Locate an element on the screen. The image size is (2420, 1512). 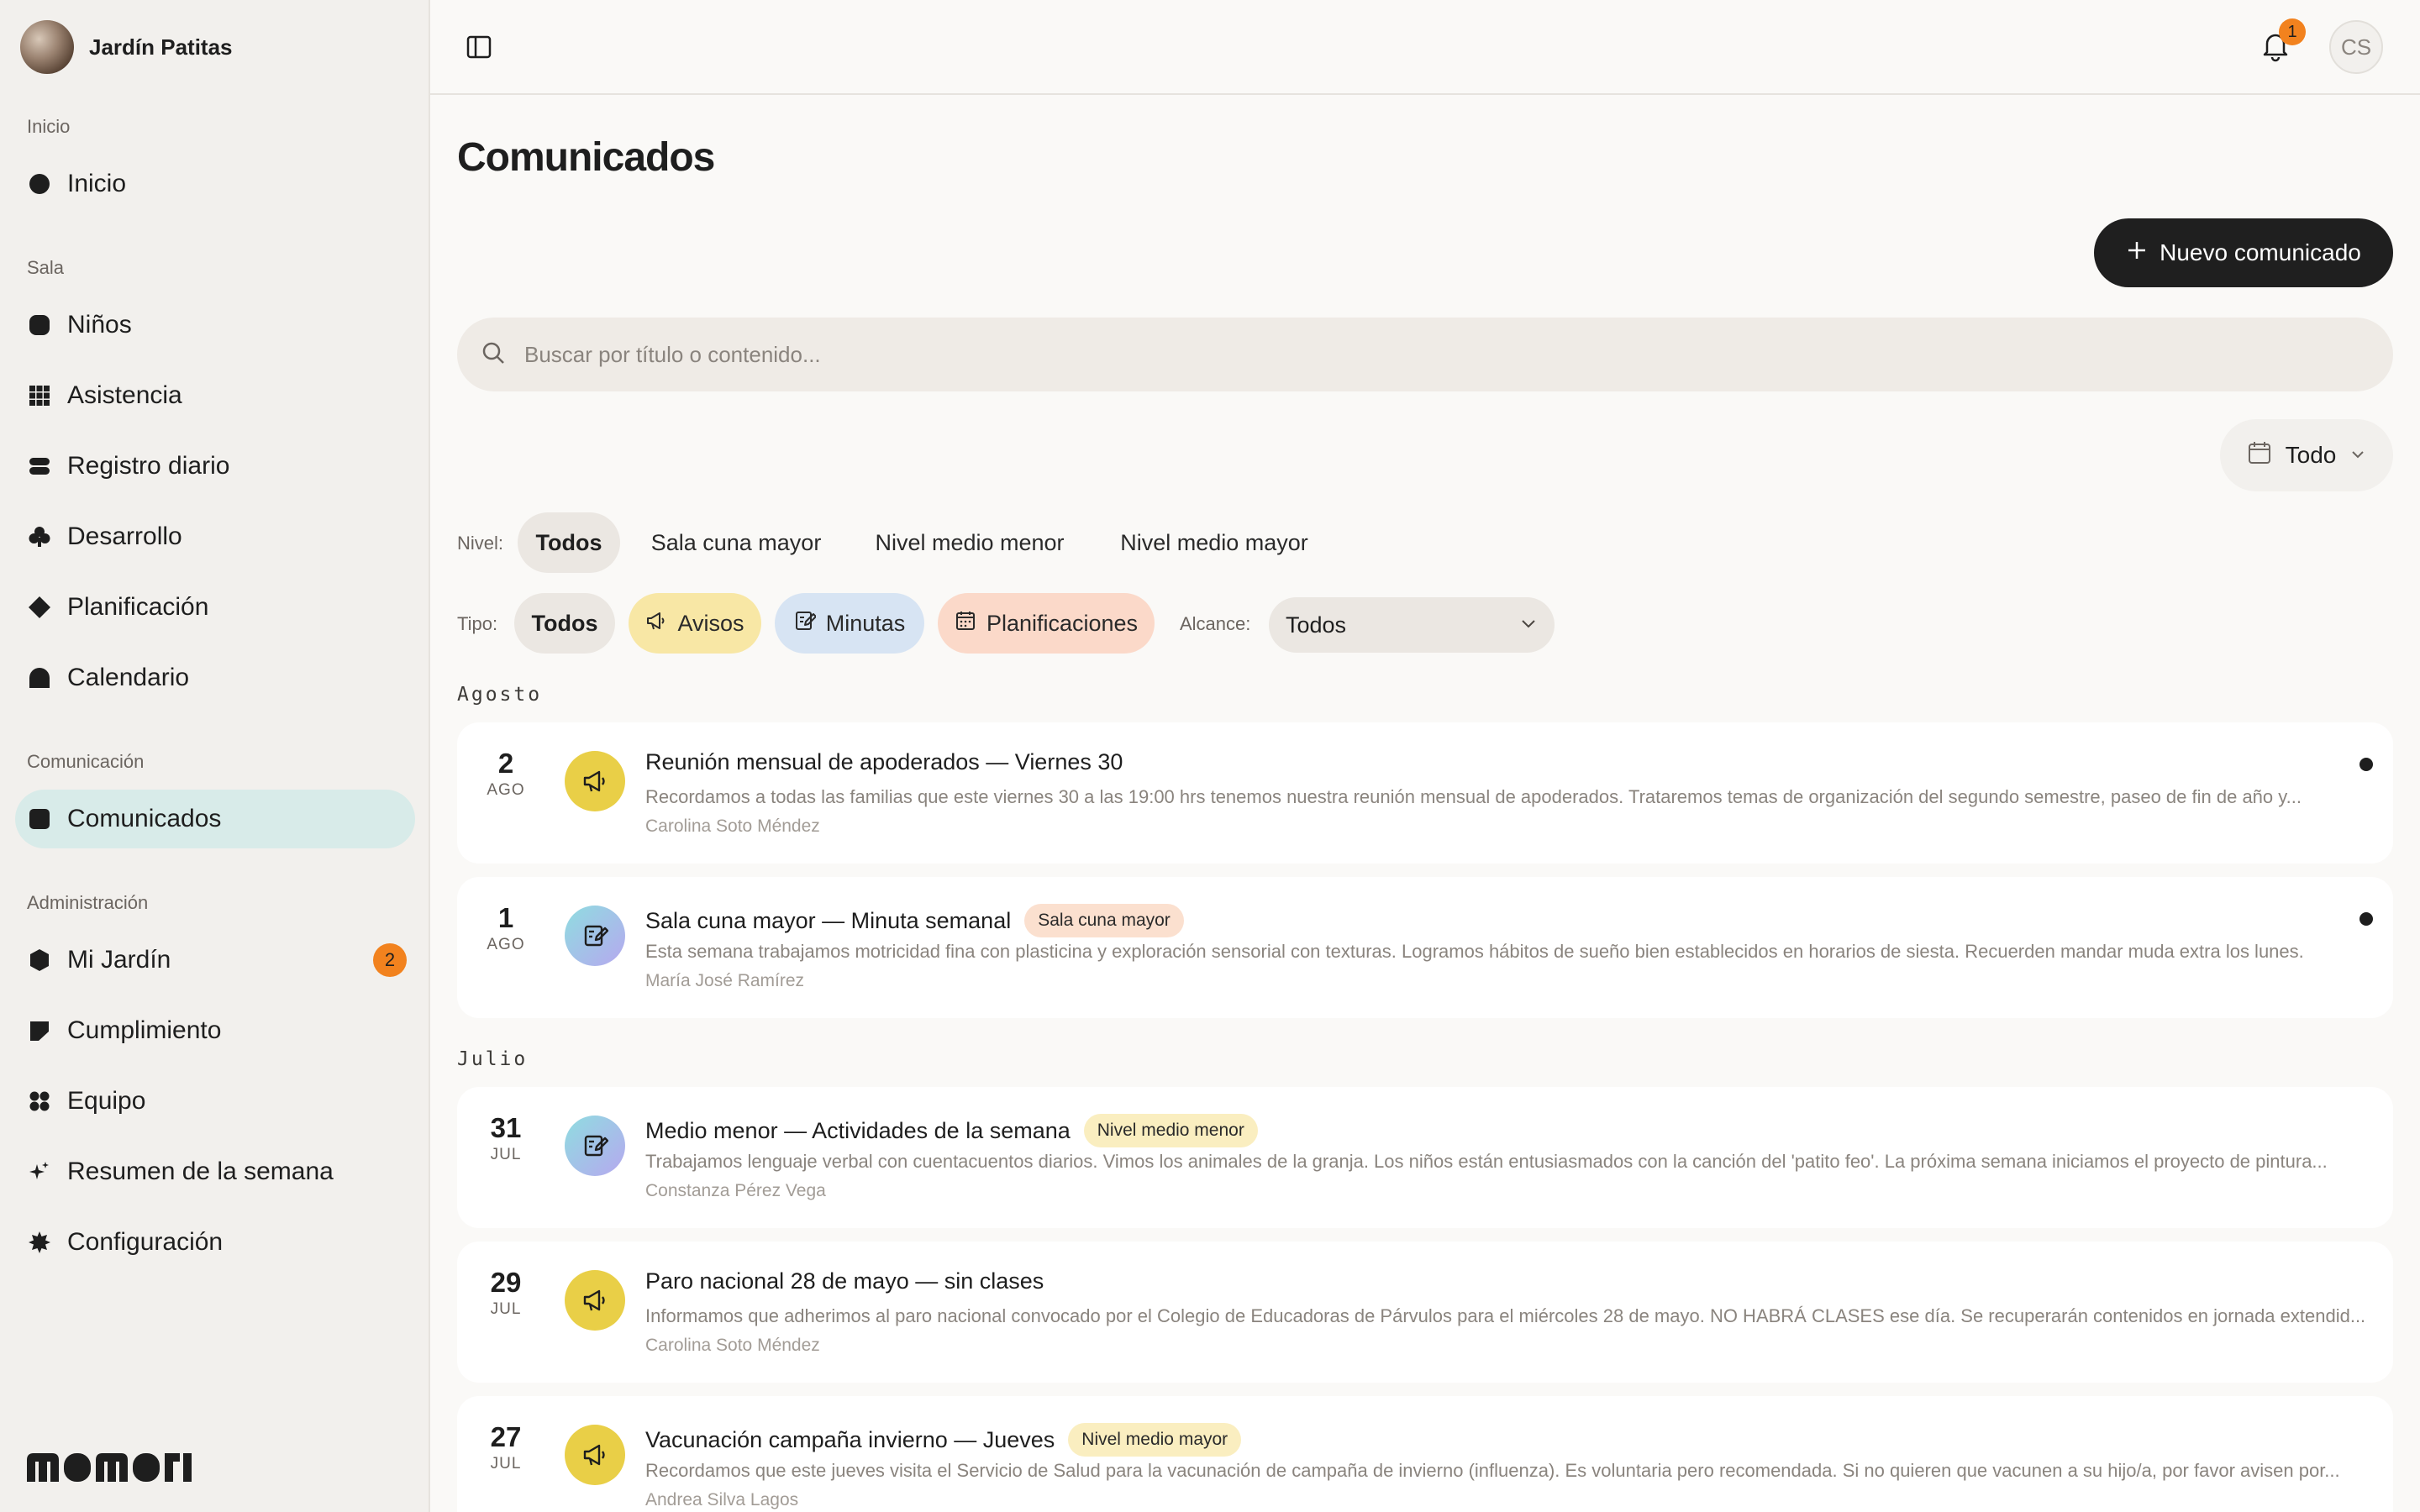
rounded-square-icon is located at coordinates (39, 325).